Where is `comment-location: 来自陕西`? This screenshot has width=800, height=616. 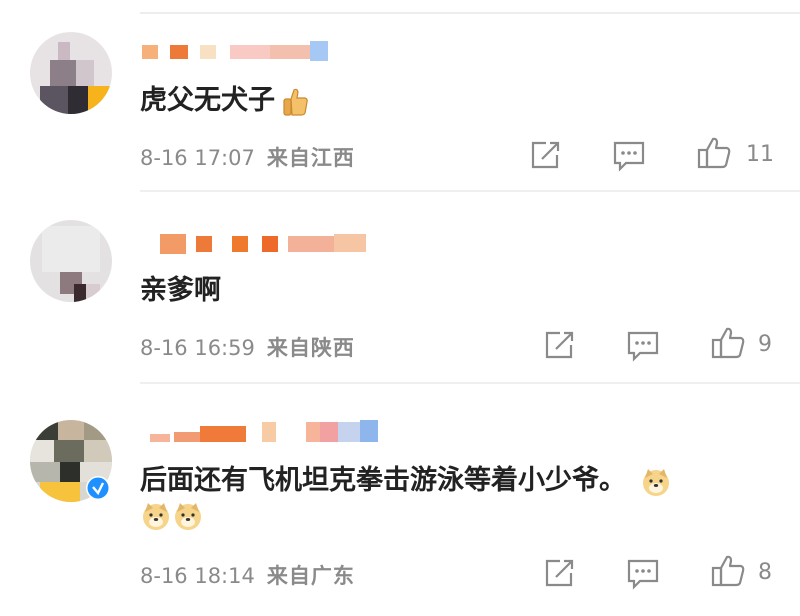
comment-location: 来自陕西 is located at coordinates (310, 348).